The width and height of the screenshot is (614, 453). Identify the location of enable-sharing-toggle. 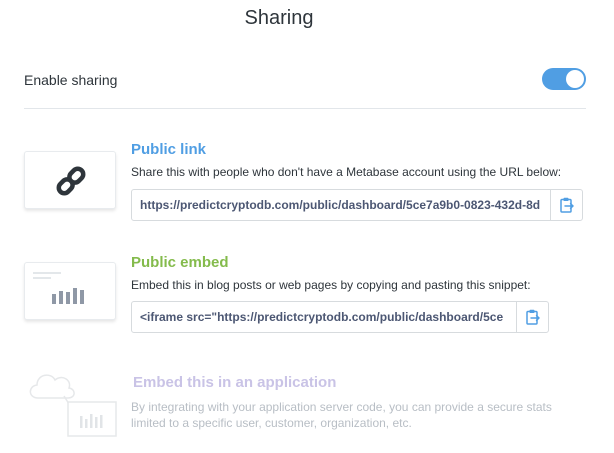
(564, 79).